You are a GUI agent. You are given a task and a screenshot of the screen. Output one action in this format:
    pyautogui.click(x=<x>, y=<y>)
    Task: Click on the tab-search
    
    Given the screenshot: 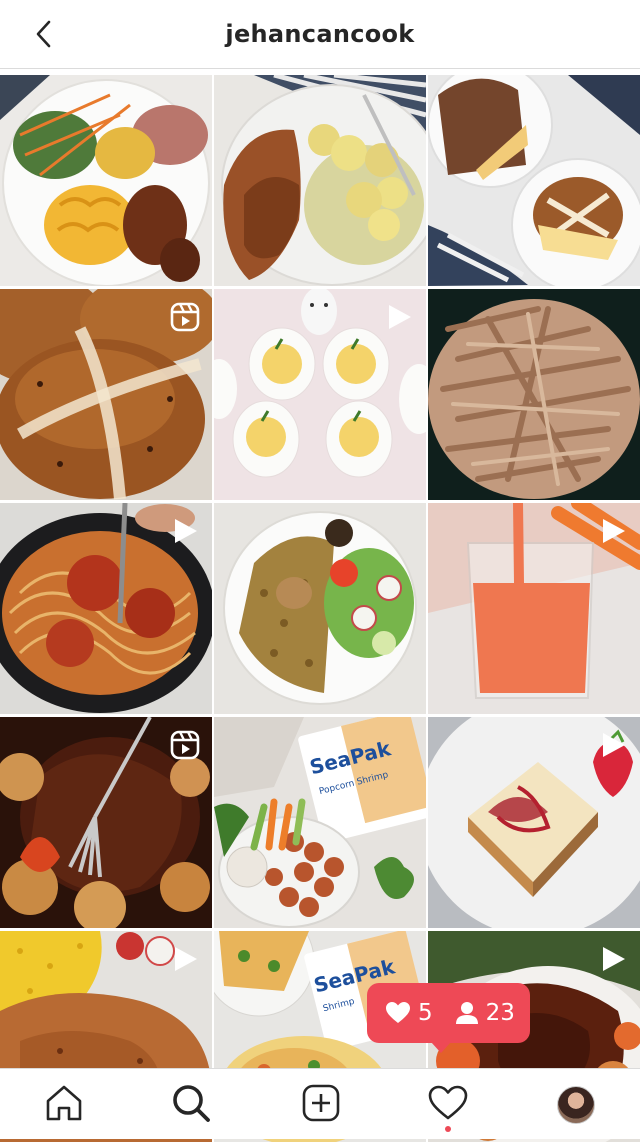 What is the action you would take?
    pyautogui.click(x=191, y=1103)
    